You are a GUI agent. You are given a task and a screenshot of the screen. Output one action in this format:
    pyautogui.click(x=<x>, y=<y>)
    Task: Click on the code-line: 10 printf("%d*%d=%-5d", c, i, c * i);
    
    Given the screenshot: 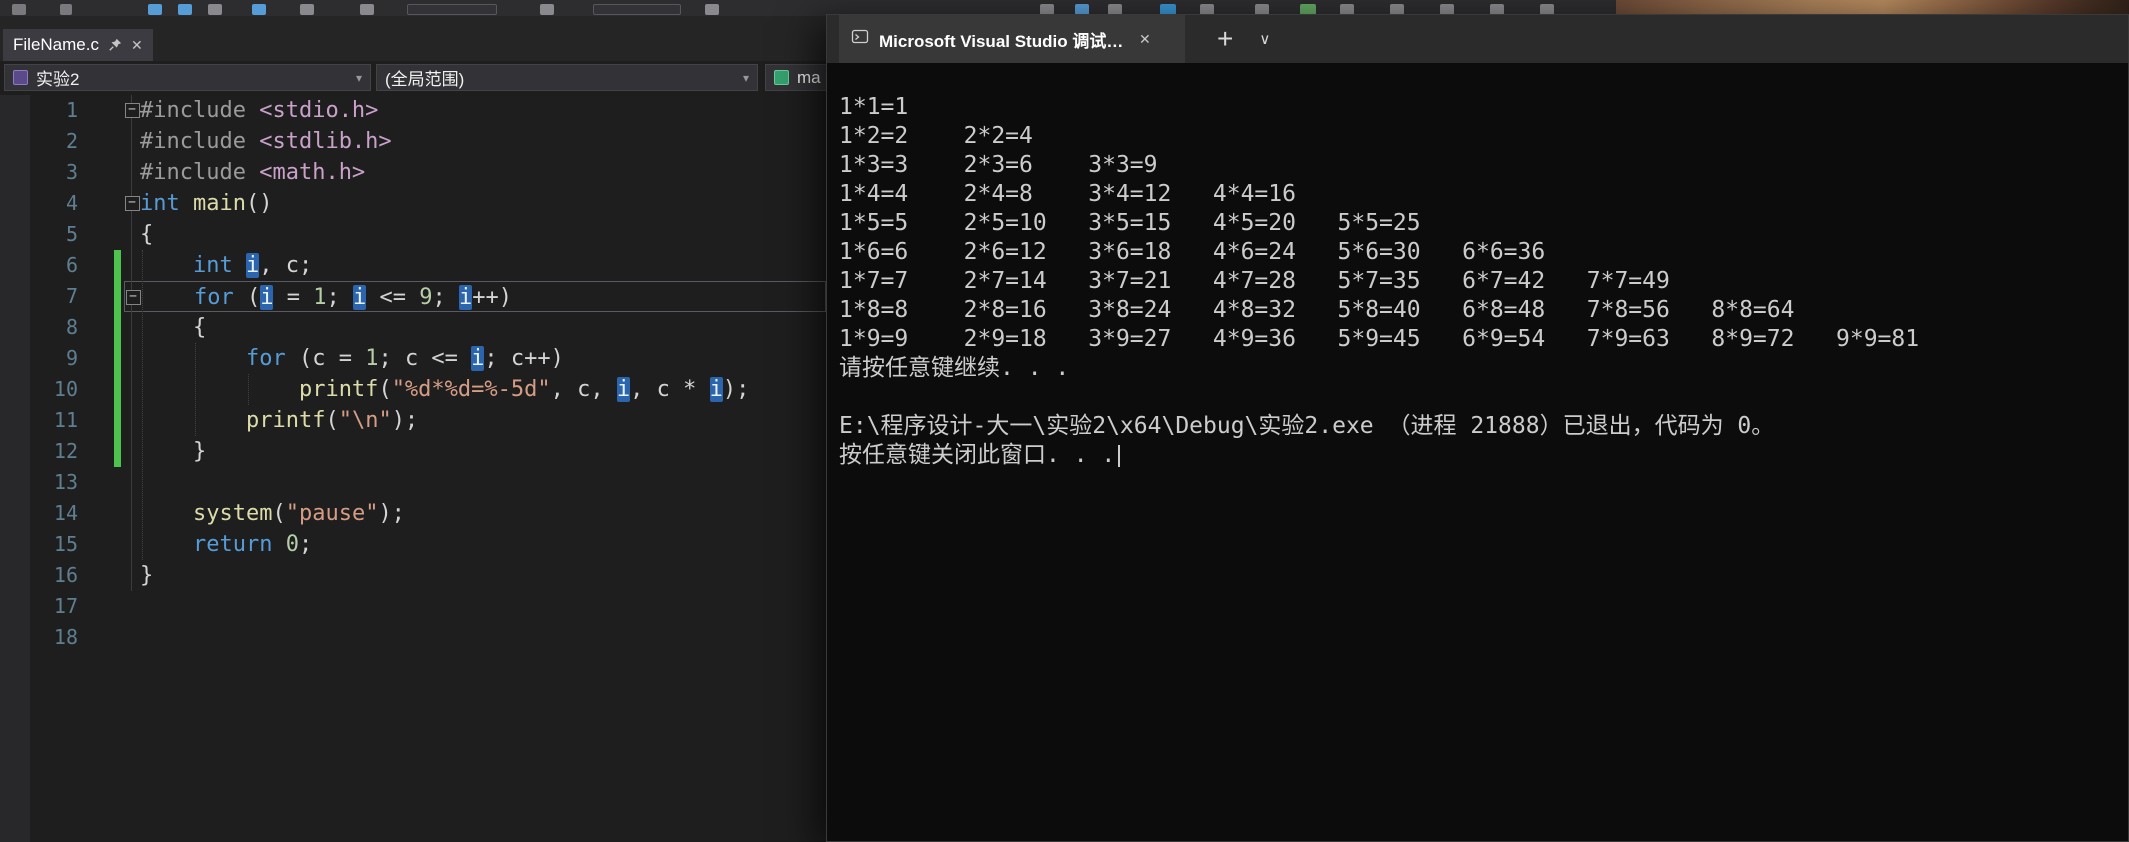 What is the action you would take?
    pyautogui.click(x=413, y=389)
    